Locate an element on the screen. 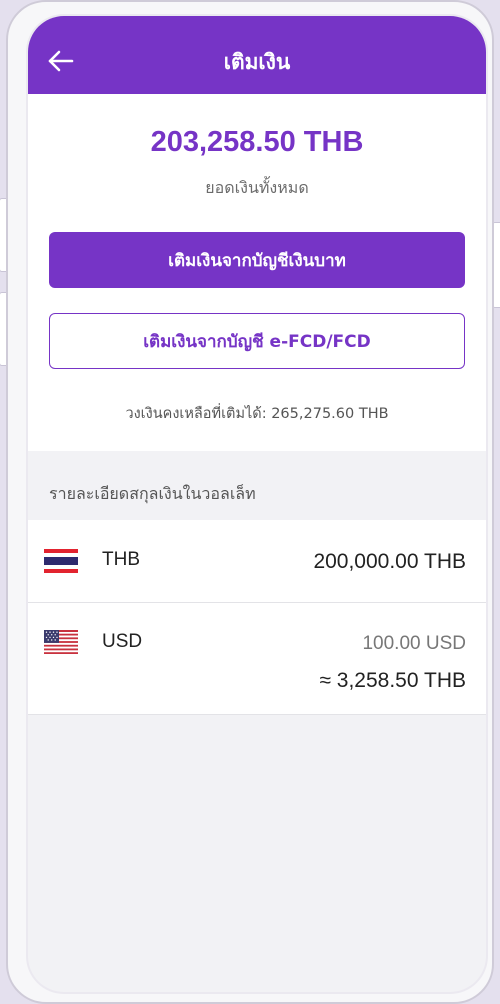 The image size is (500, 1004). currency-code: THB is located at coordinates (121, 559).